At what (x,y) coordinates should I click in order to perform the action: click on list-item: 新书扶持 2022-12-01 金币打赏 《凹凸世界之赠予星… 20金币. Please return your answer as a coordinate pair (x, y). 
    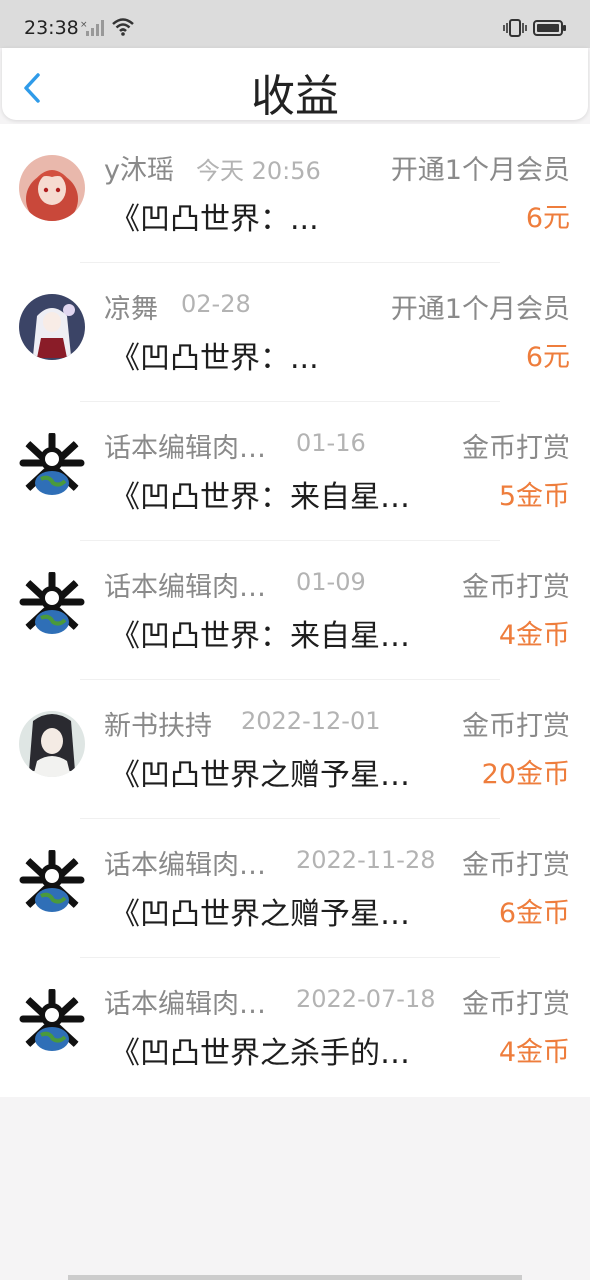
    Looking at the image, I should click on (295, 749).